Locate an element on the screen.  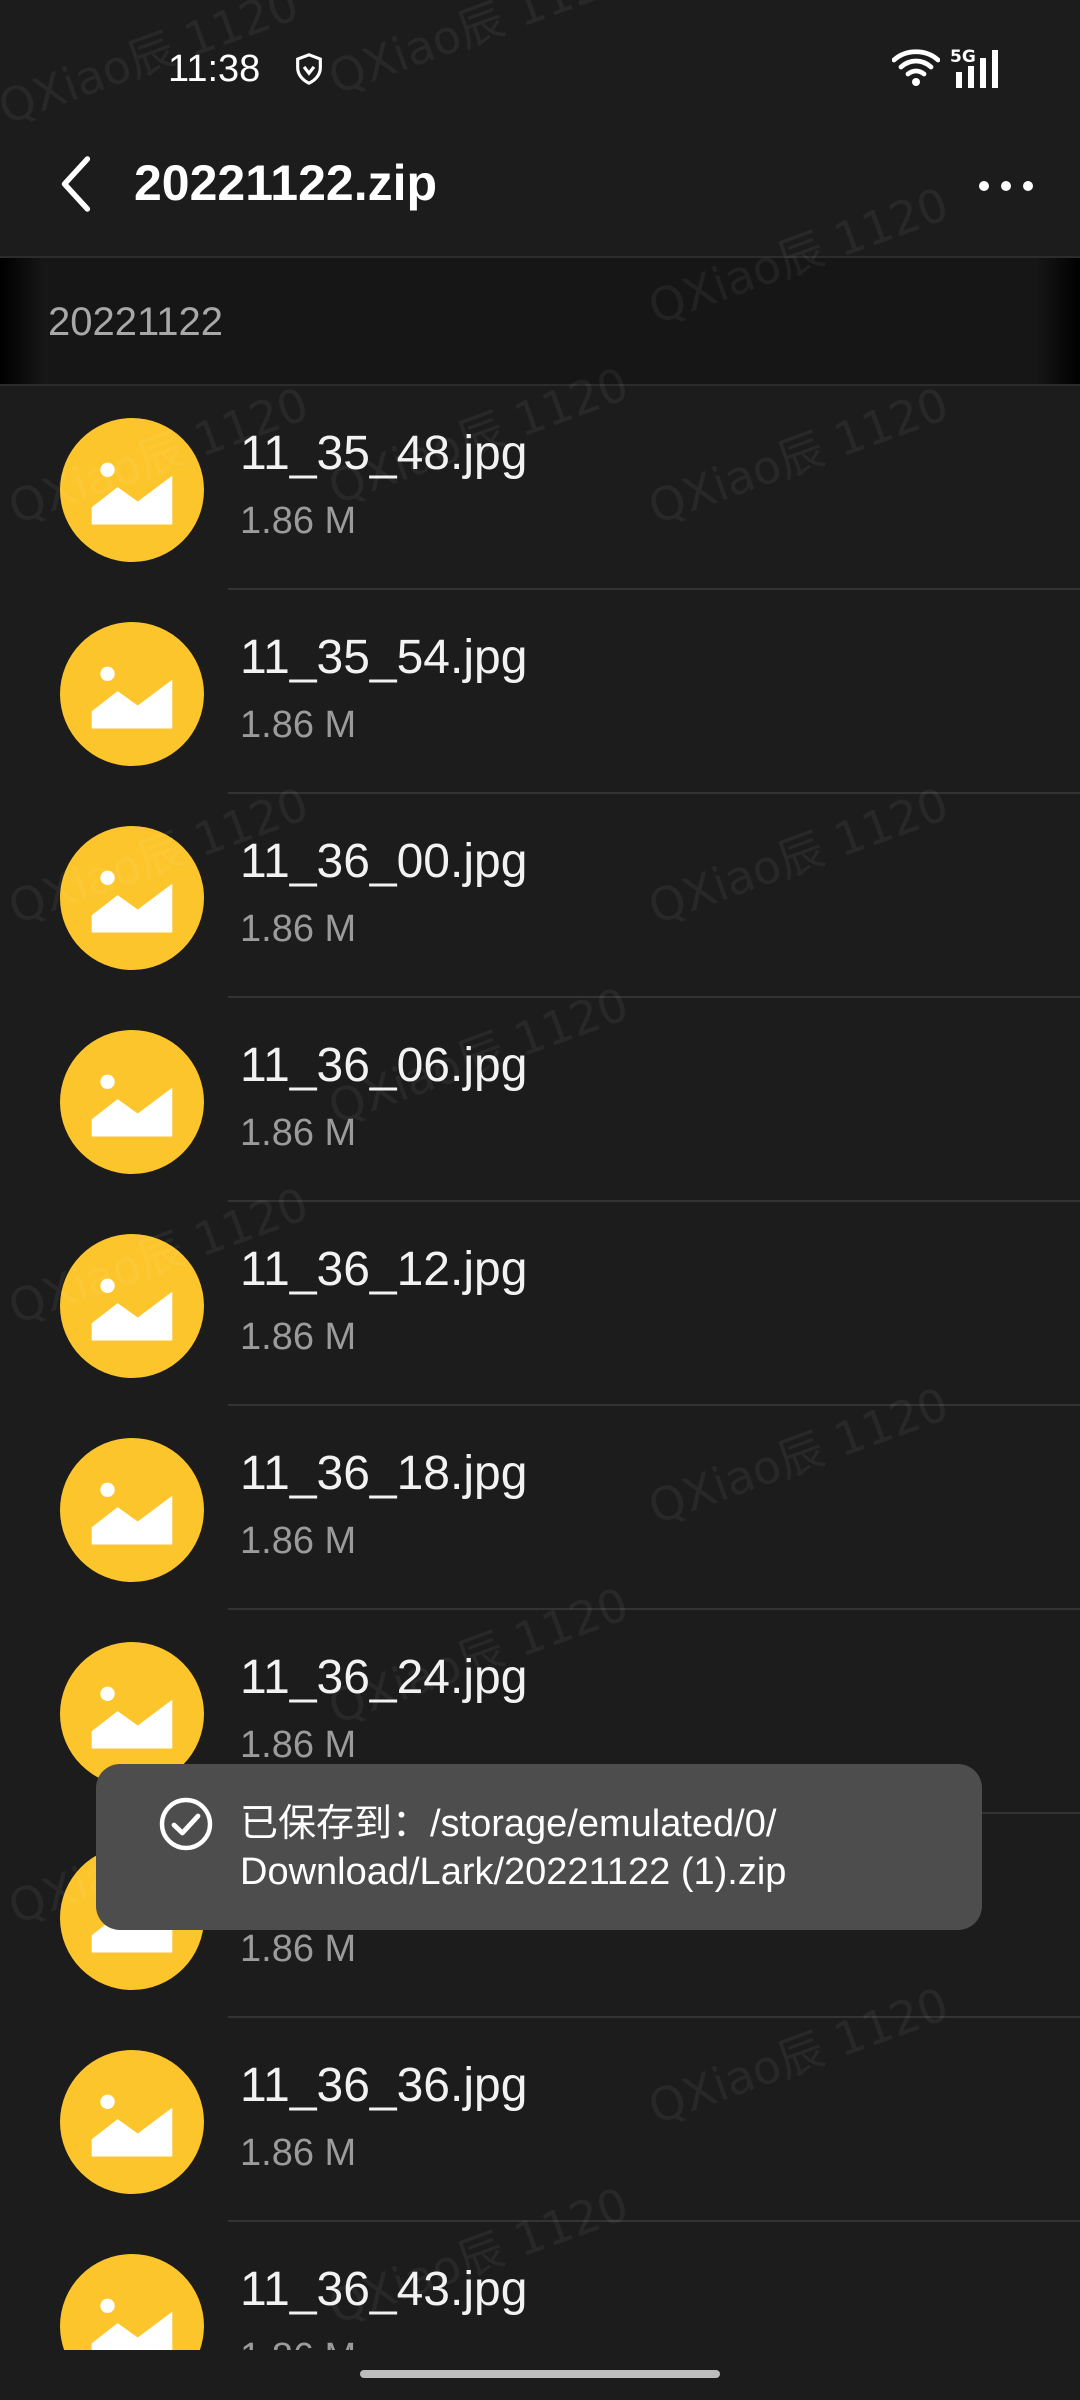
list-item: 11_36_43.jpg 1.86 M is located at coordinates (540, 2286).